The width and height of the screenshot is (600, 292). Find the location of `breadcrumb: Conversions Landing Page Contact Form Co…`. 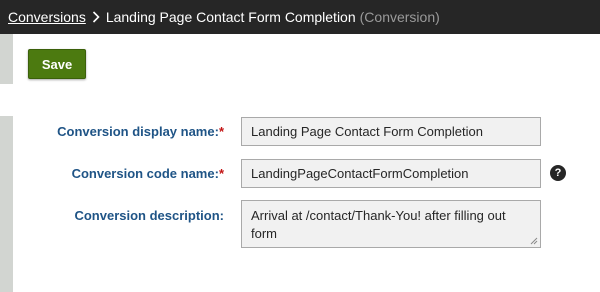

breadcrumb: Conversions Landing Page Contact Form Co… is located at coordinates (300, 17).